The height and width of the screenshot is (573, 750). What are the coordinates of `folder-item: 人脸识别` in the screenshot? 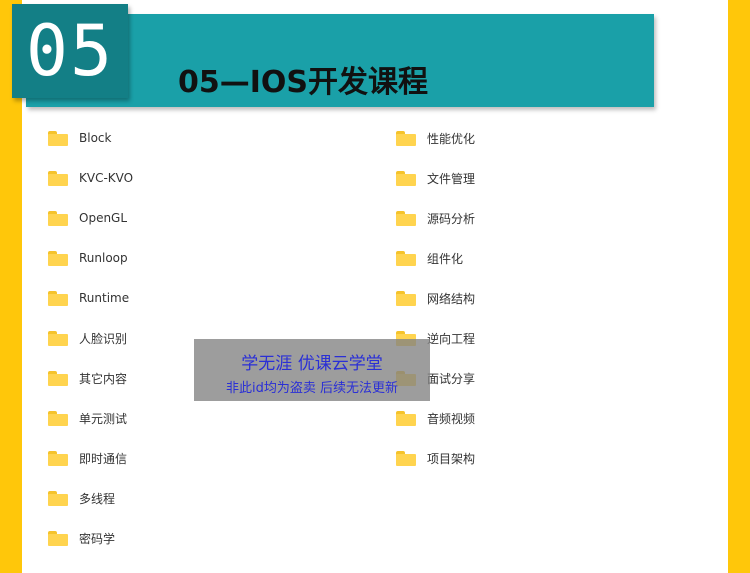 It's located at (90, 338).